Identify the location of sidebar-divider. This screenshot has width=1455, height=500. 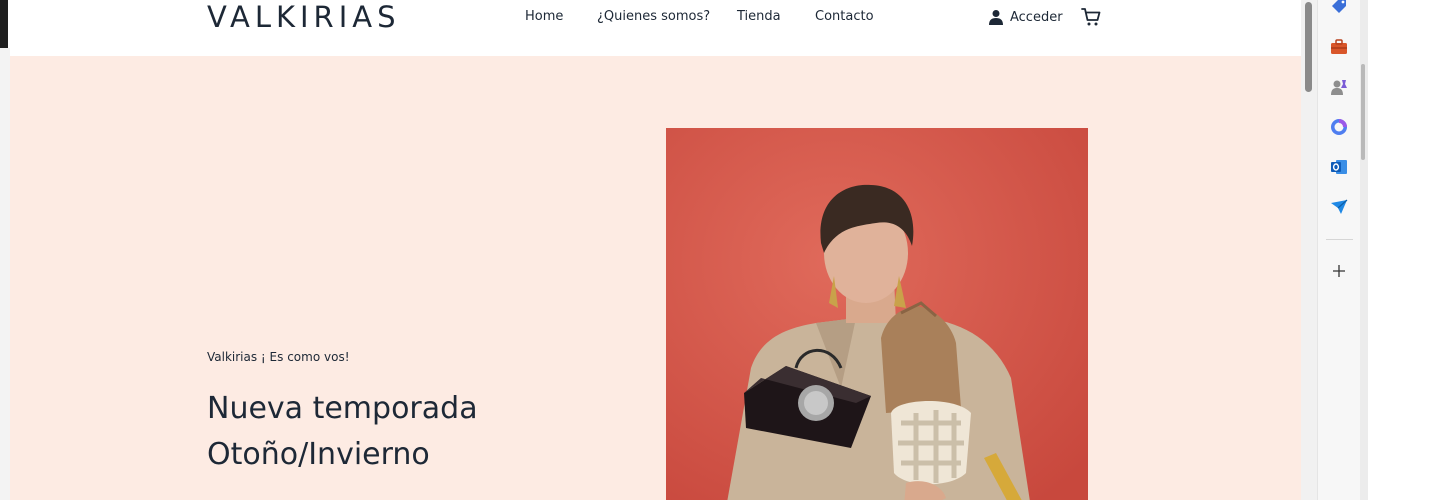
(1339, 239).